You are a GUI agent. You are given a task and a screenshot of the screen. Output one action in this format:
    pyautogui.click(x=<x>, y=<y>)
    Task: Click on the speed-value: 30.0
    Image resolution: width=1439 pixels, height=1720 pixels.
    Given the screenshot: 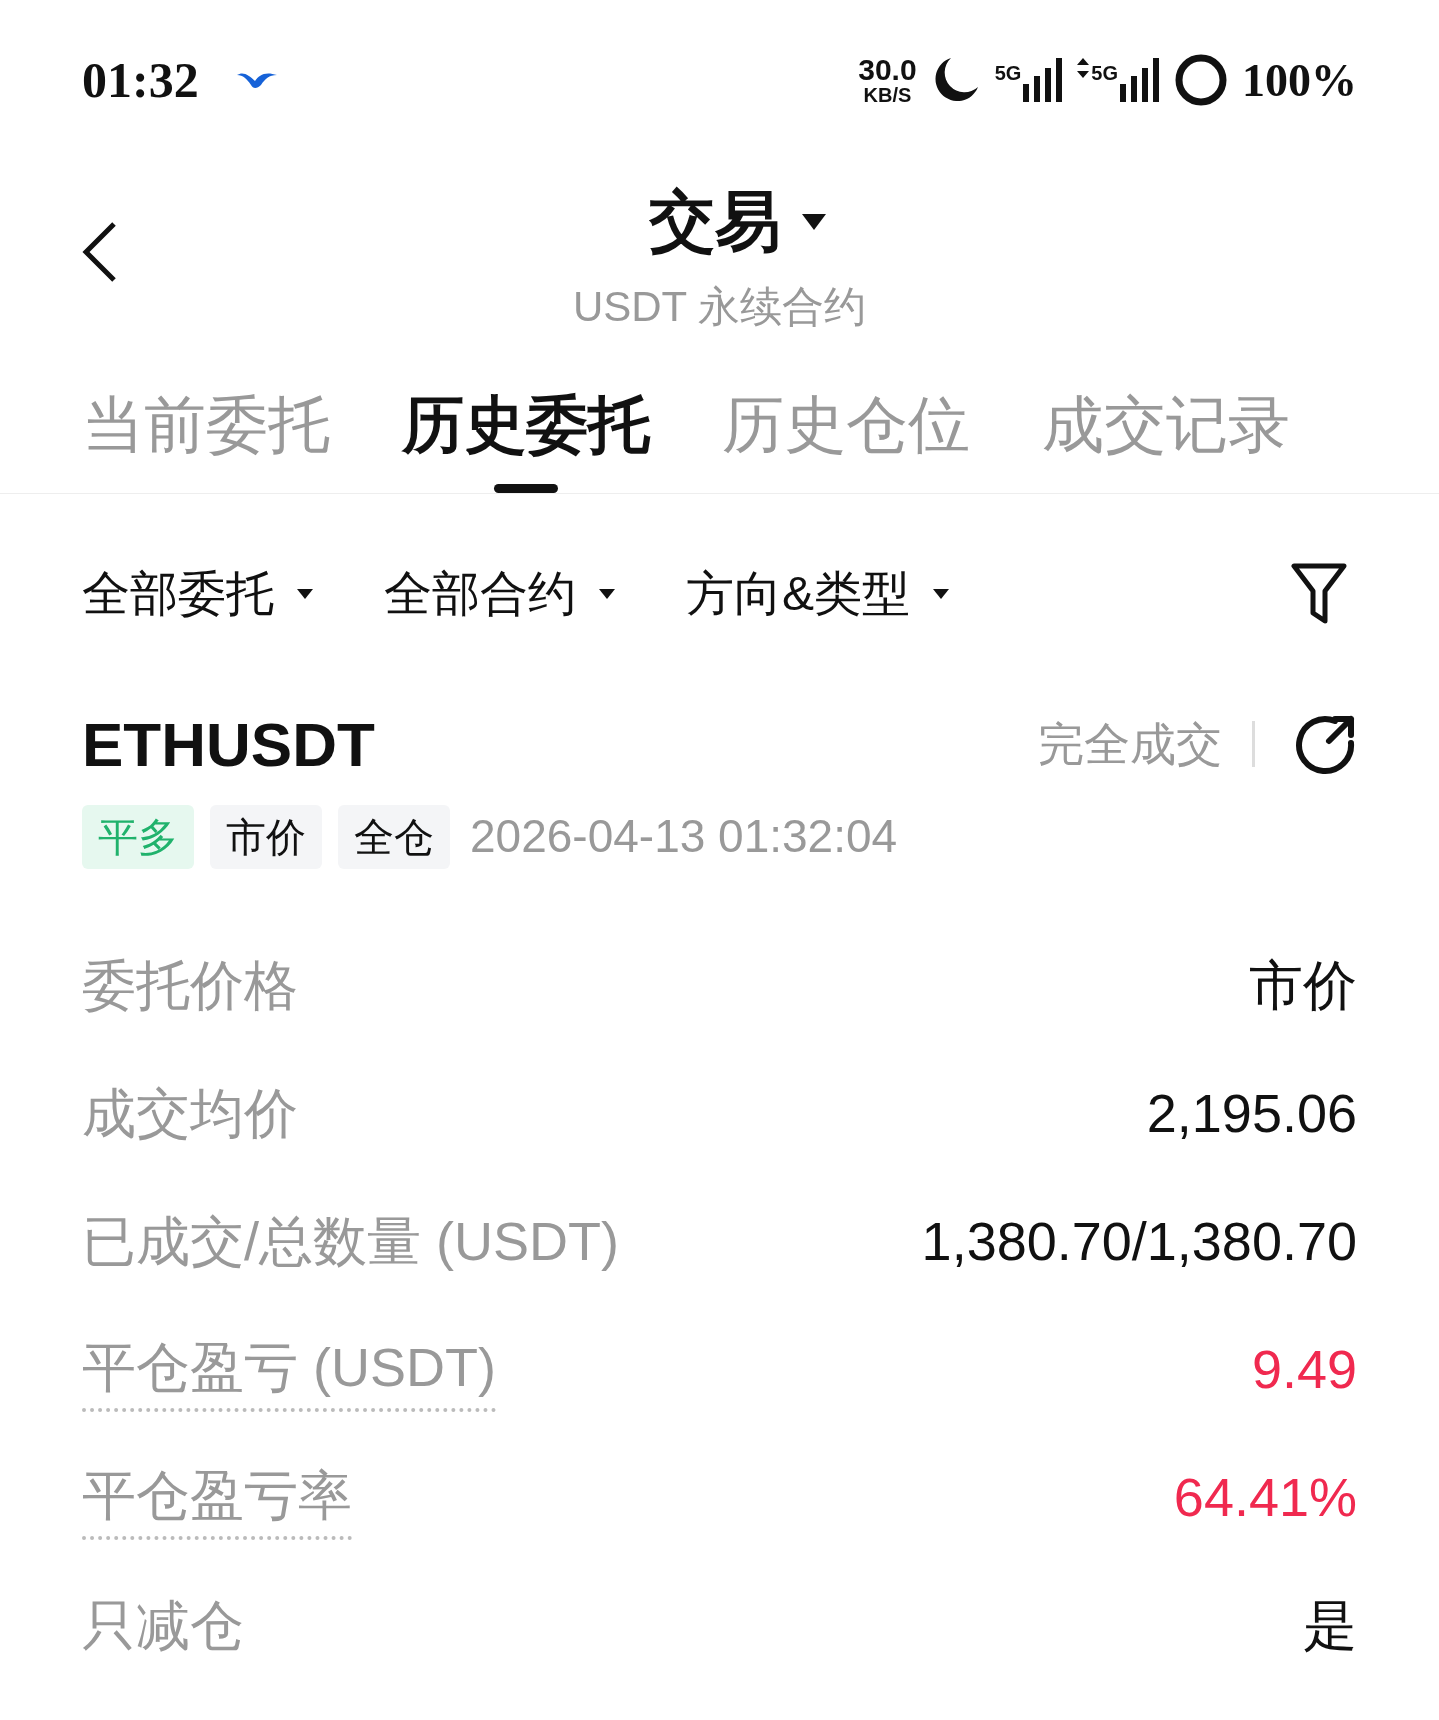 What is the action you would take?
    pyautogui.click(x=887, y=70)
    